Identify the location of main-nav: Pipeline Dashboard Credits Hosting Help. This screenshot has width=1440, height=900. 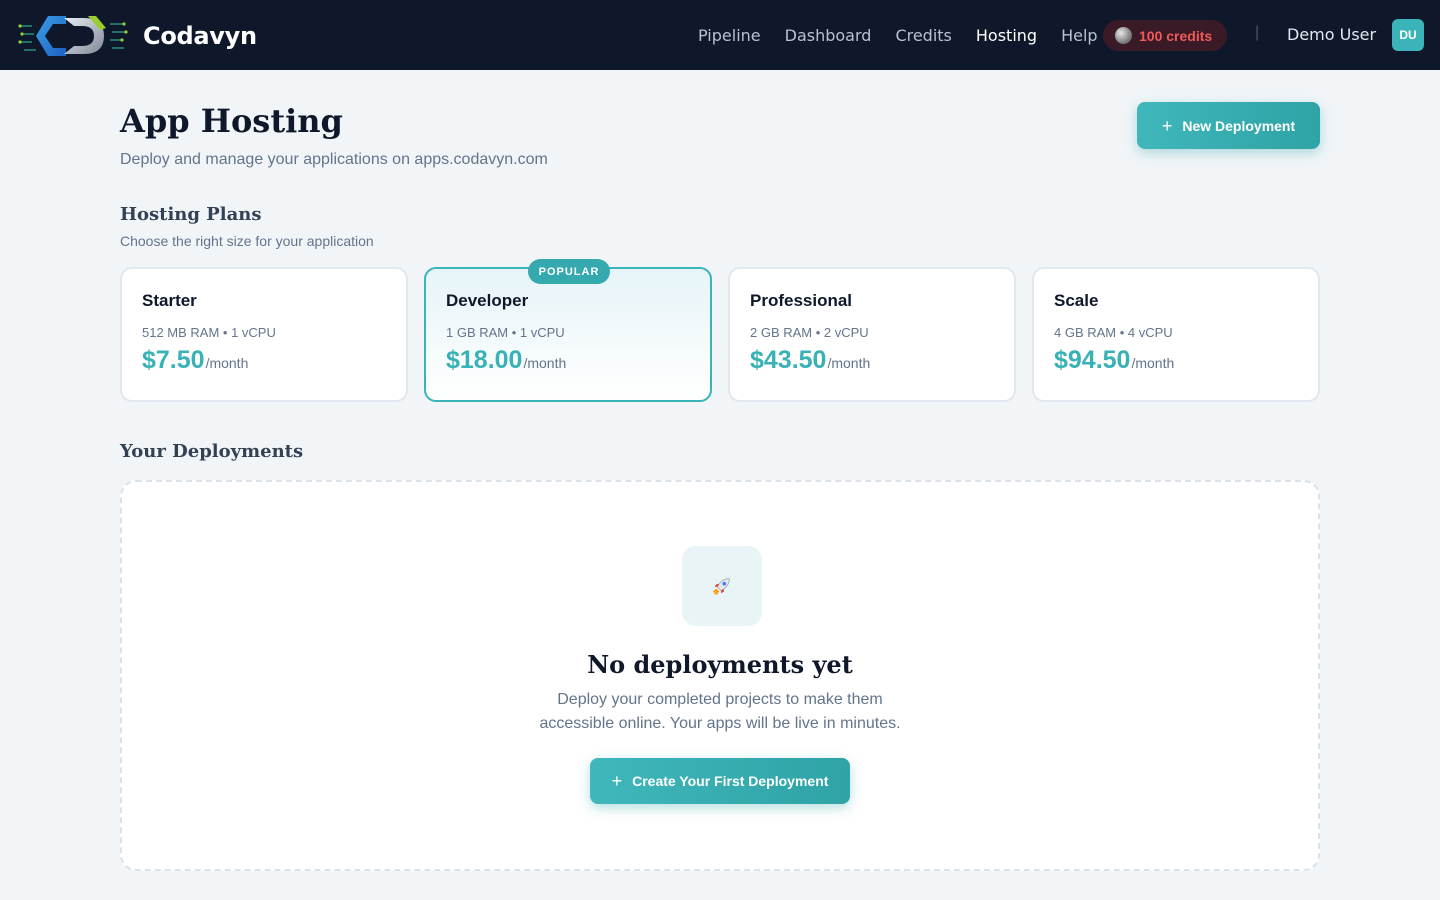
(910, 35).